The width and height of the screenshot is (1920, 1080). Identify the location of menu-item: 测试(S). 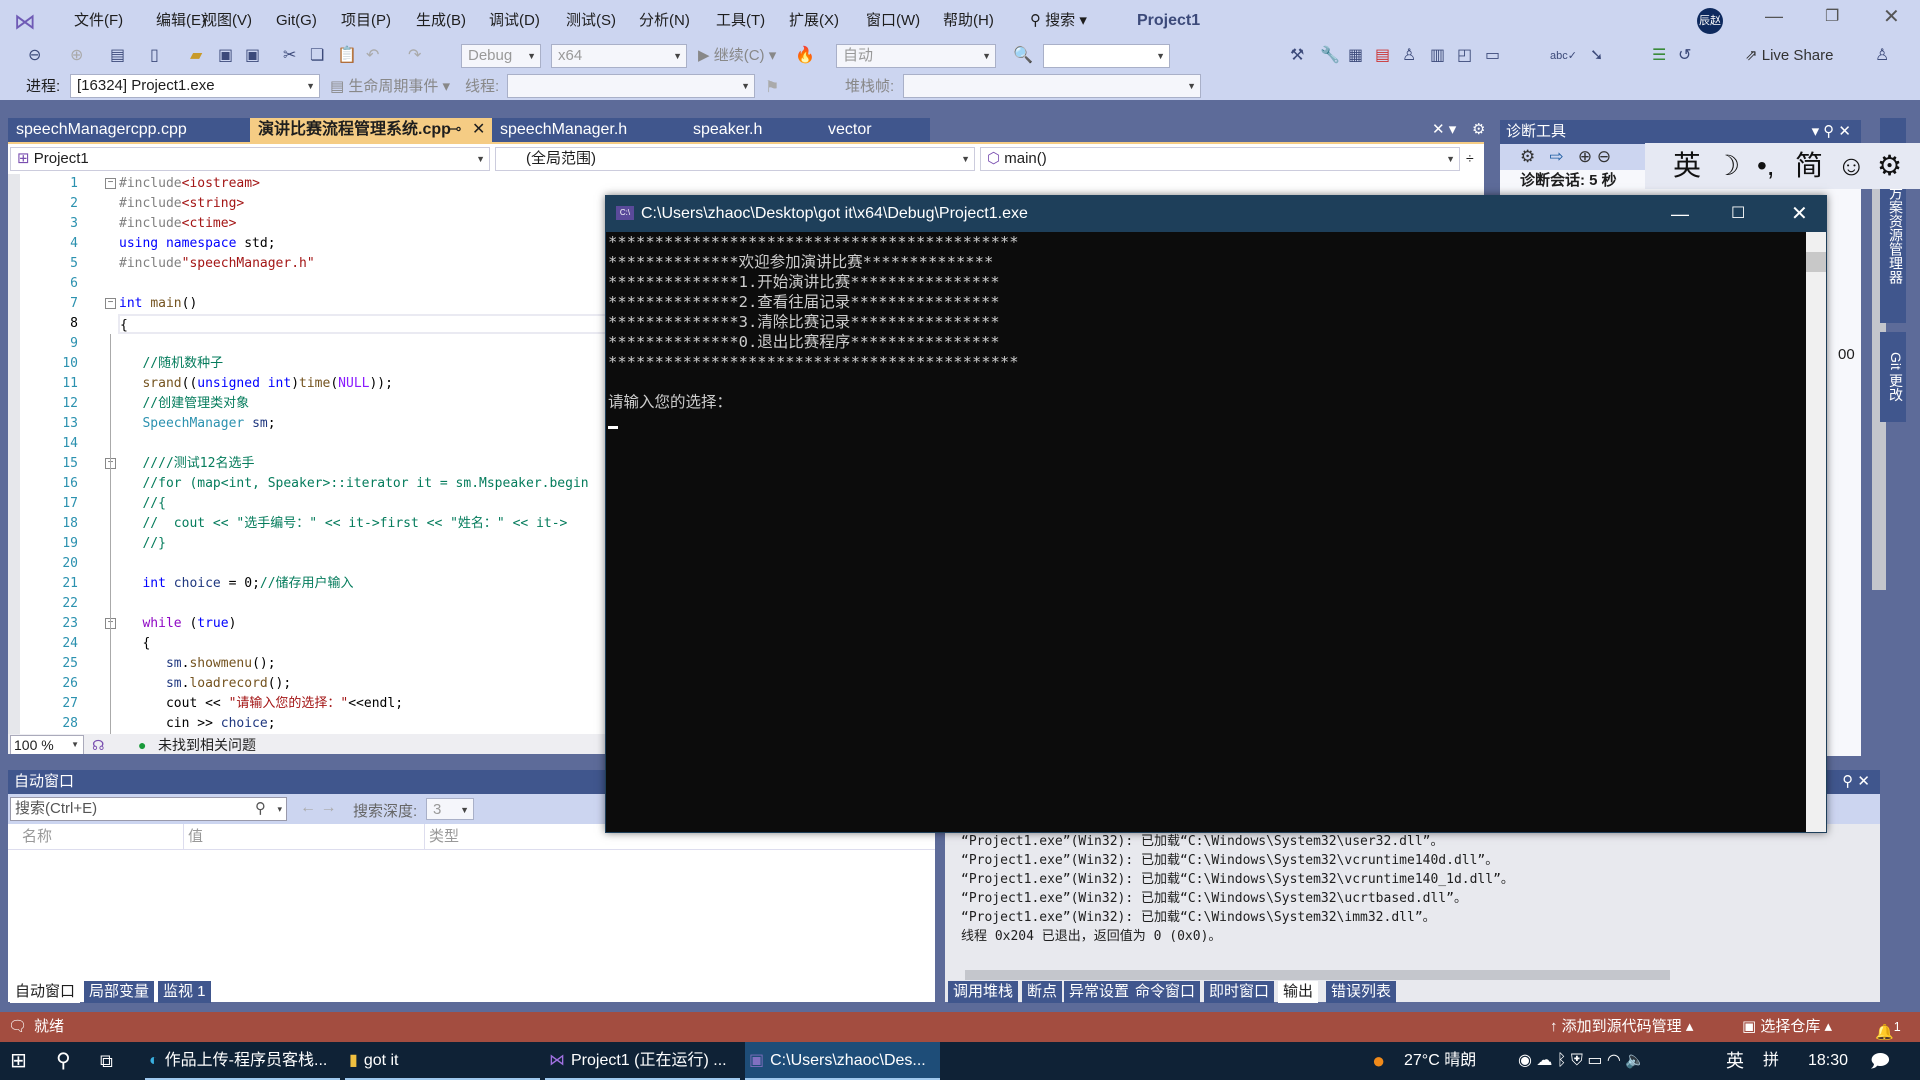
(591, 21).